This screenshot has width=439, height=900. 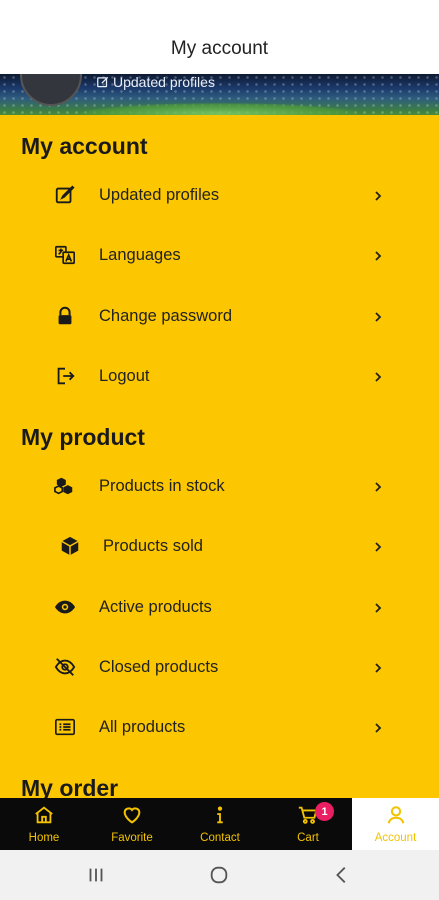 What do you see at coordinates (165, 315) in the screenshot?
I see `menu-item-label: Change password` at bounding box center [165, 315].